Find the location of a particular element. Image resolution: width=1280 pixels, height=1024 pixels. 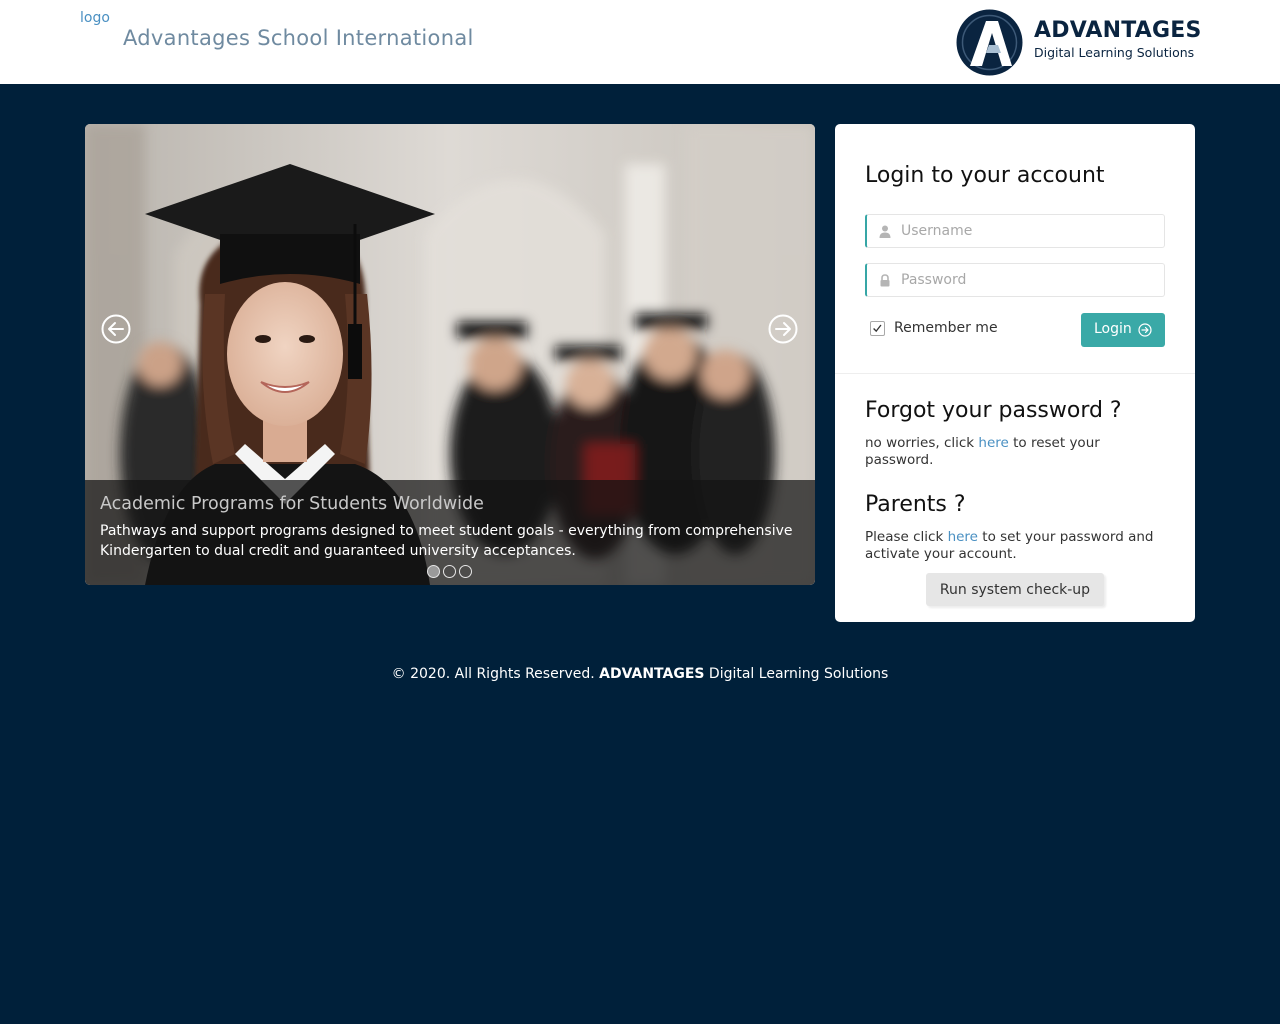

parents-title: Parents ? is located at coordinates (915, 504).